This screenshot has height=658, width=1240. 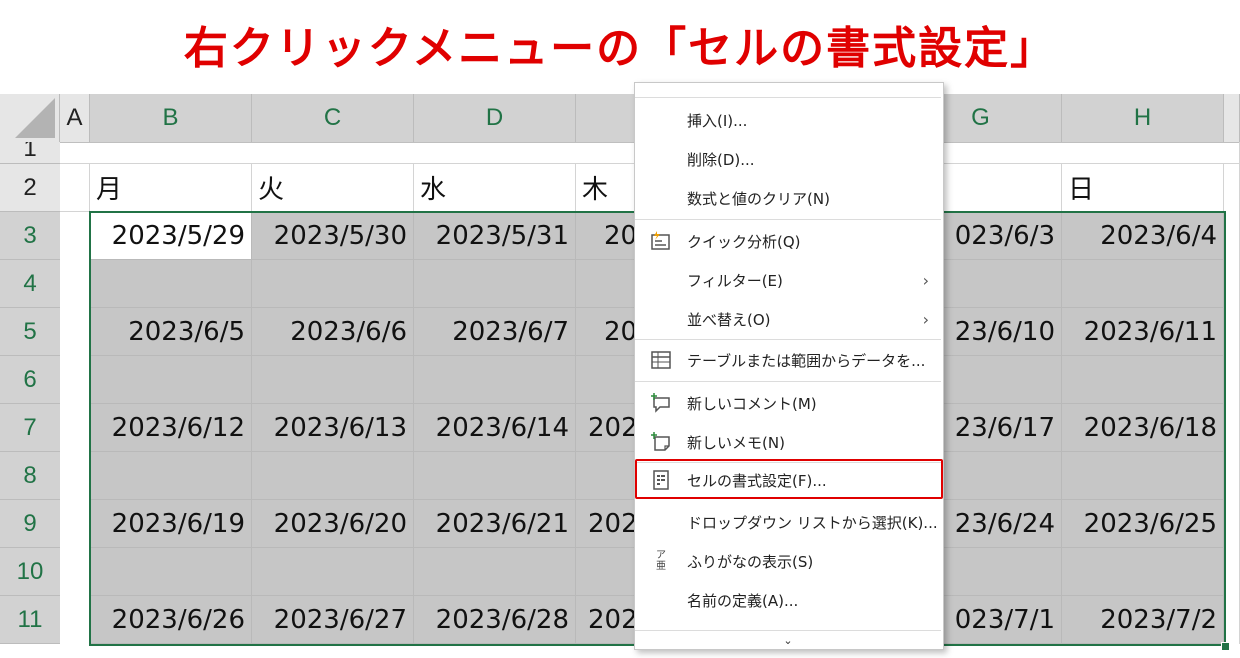 What do you see at coordinates (495, 524) in the screenshot?
I see `cell-d9: 2023/6/21` at bounding box center [495, 524].